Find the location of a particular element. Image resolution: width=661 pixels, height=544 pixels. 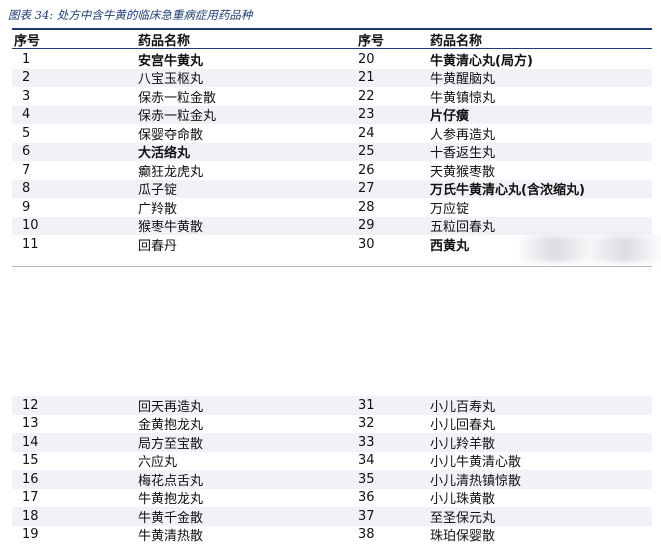

cell-no-left: 13 is located at coordinates (75, 423).